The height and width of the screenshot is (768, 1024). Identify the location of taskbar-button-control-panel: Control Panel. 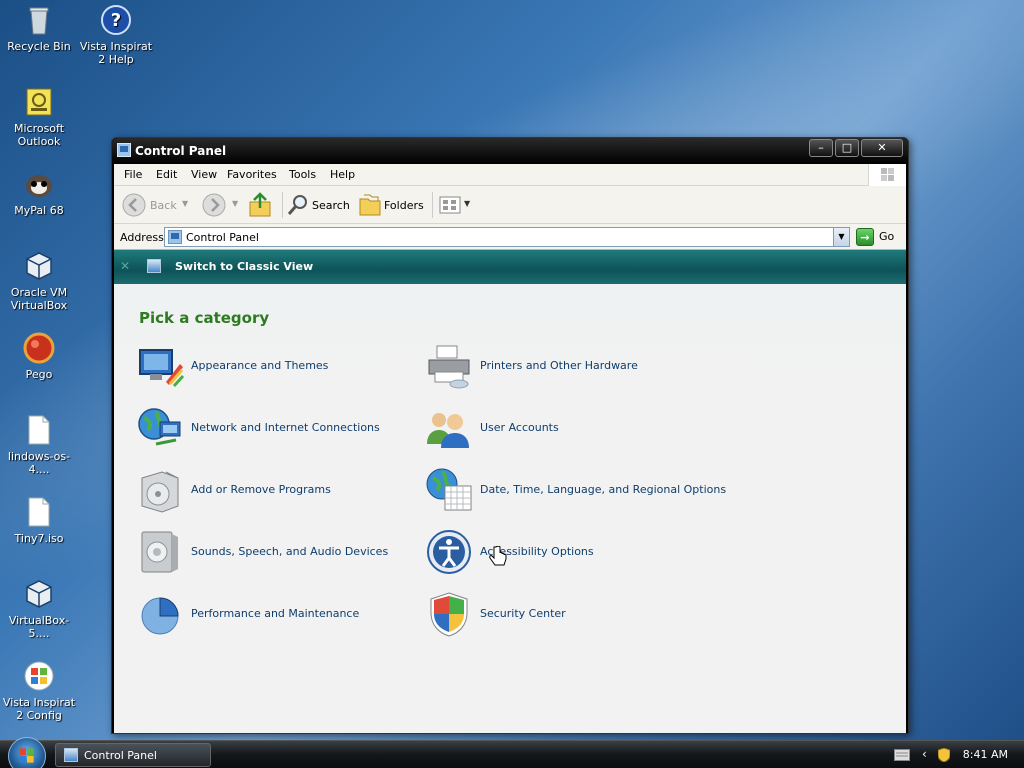
(133, 755).